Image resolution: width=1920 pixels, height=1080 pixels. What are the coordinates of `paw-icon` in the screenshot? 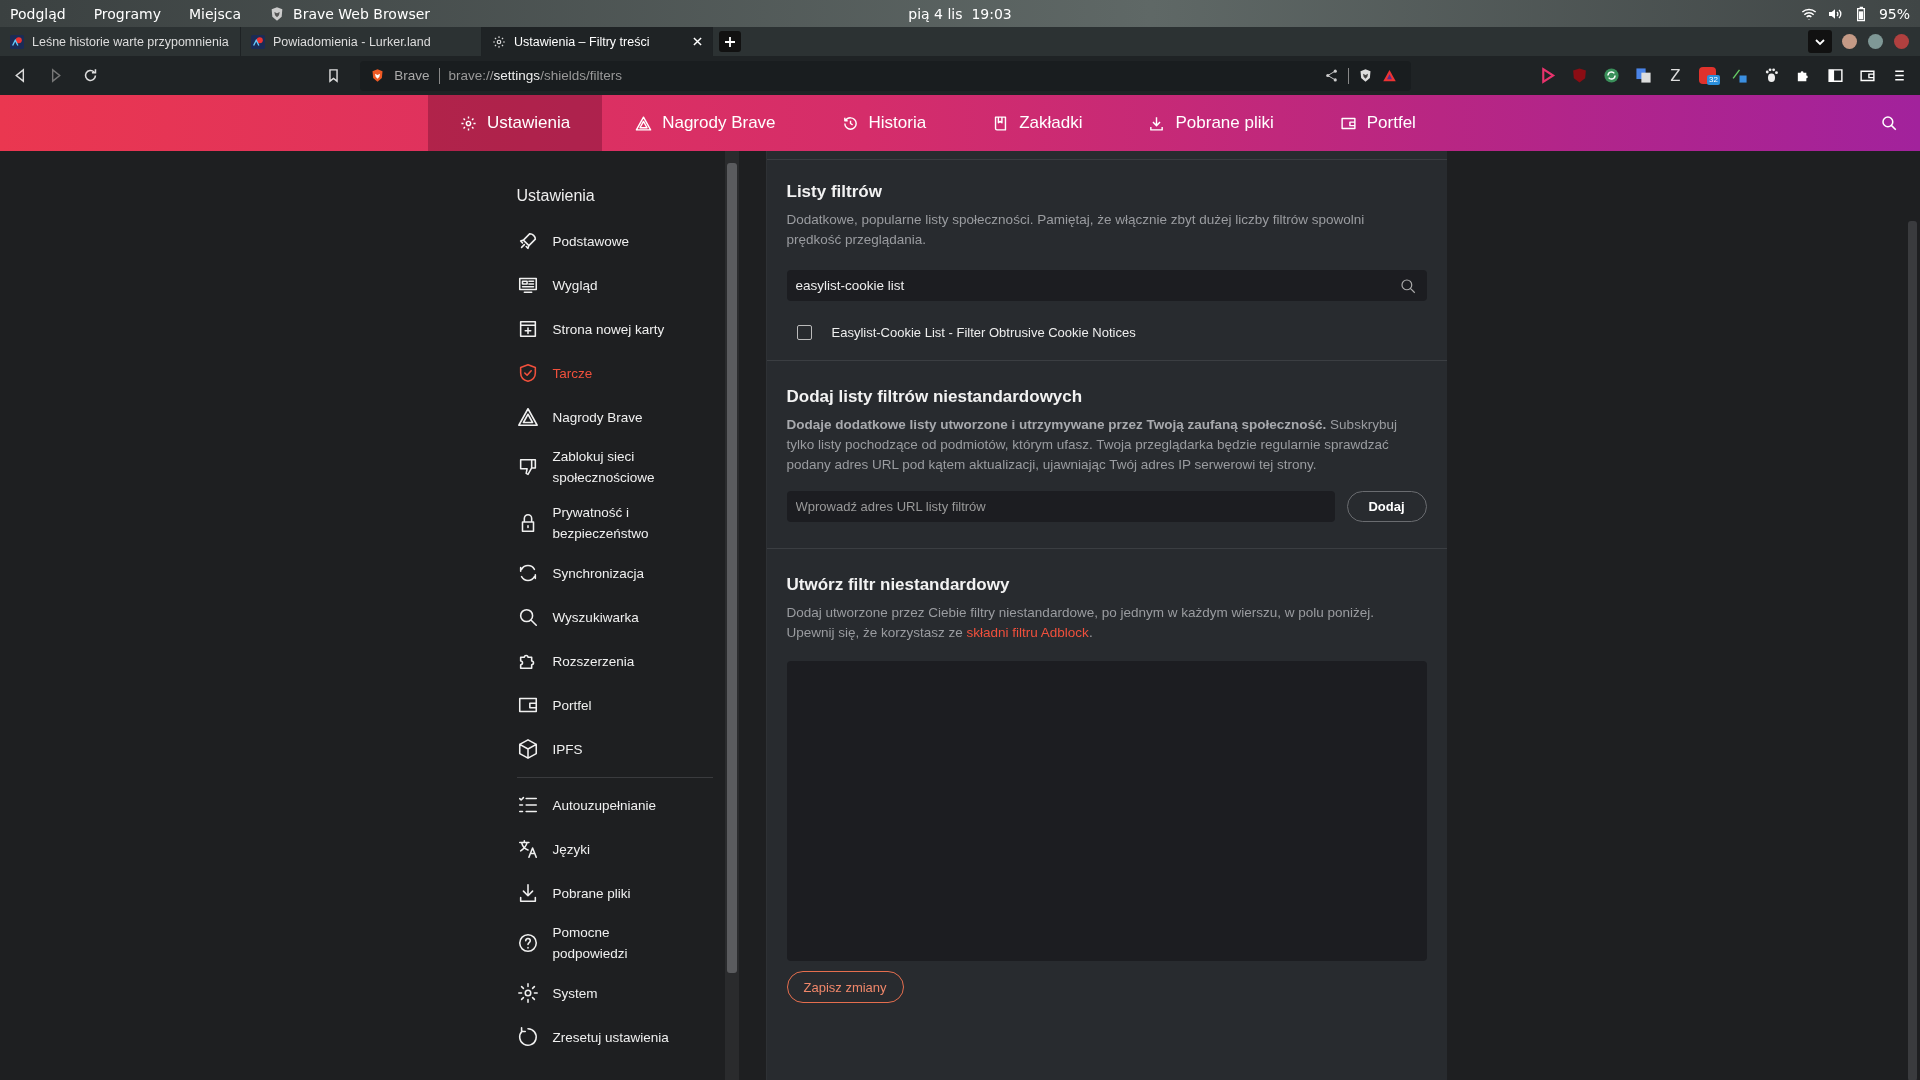 It's located at (1771, 75).